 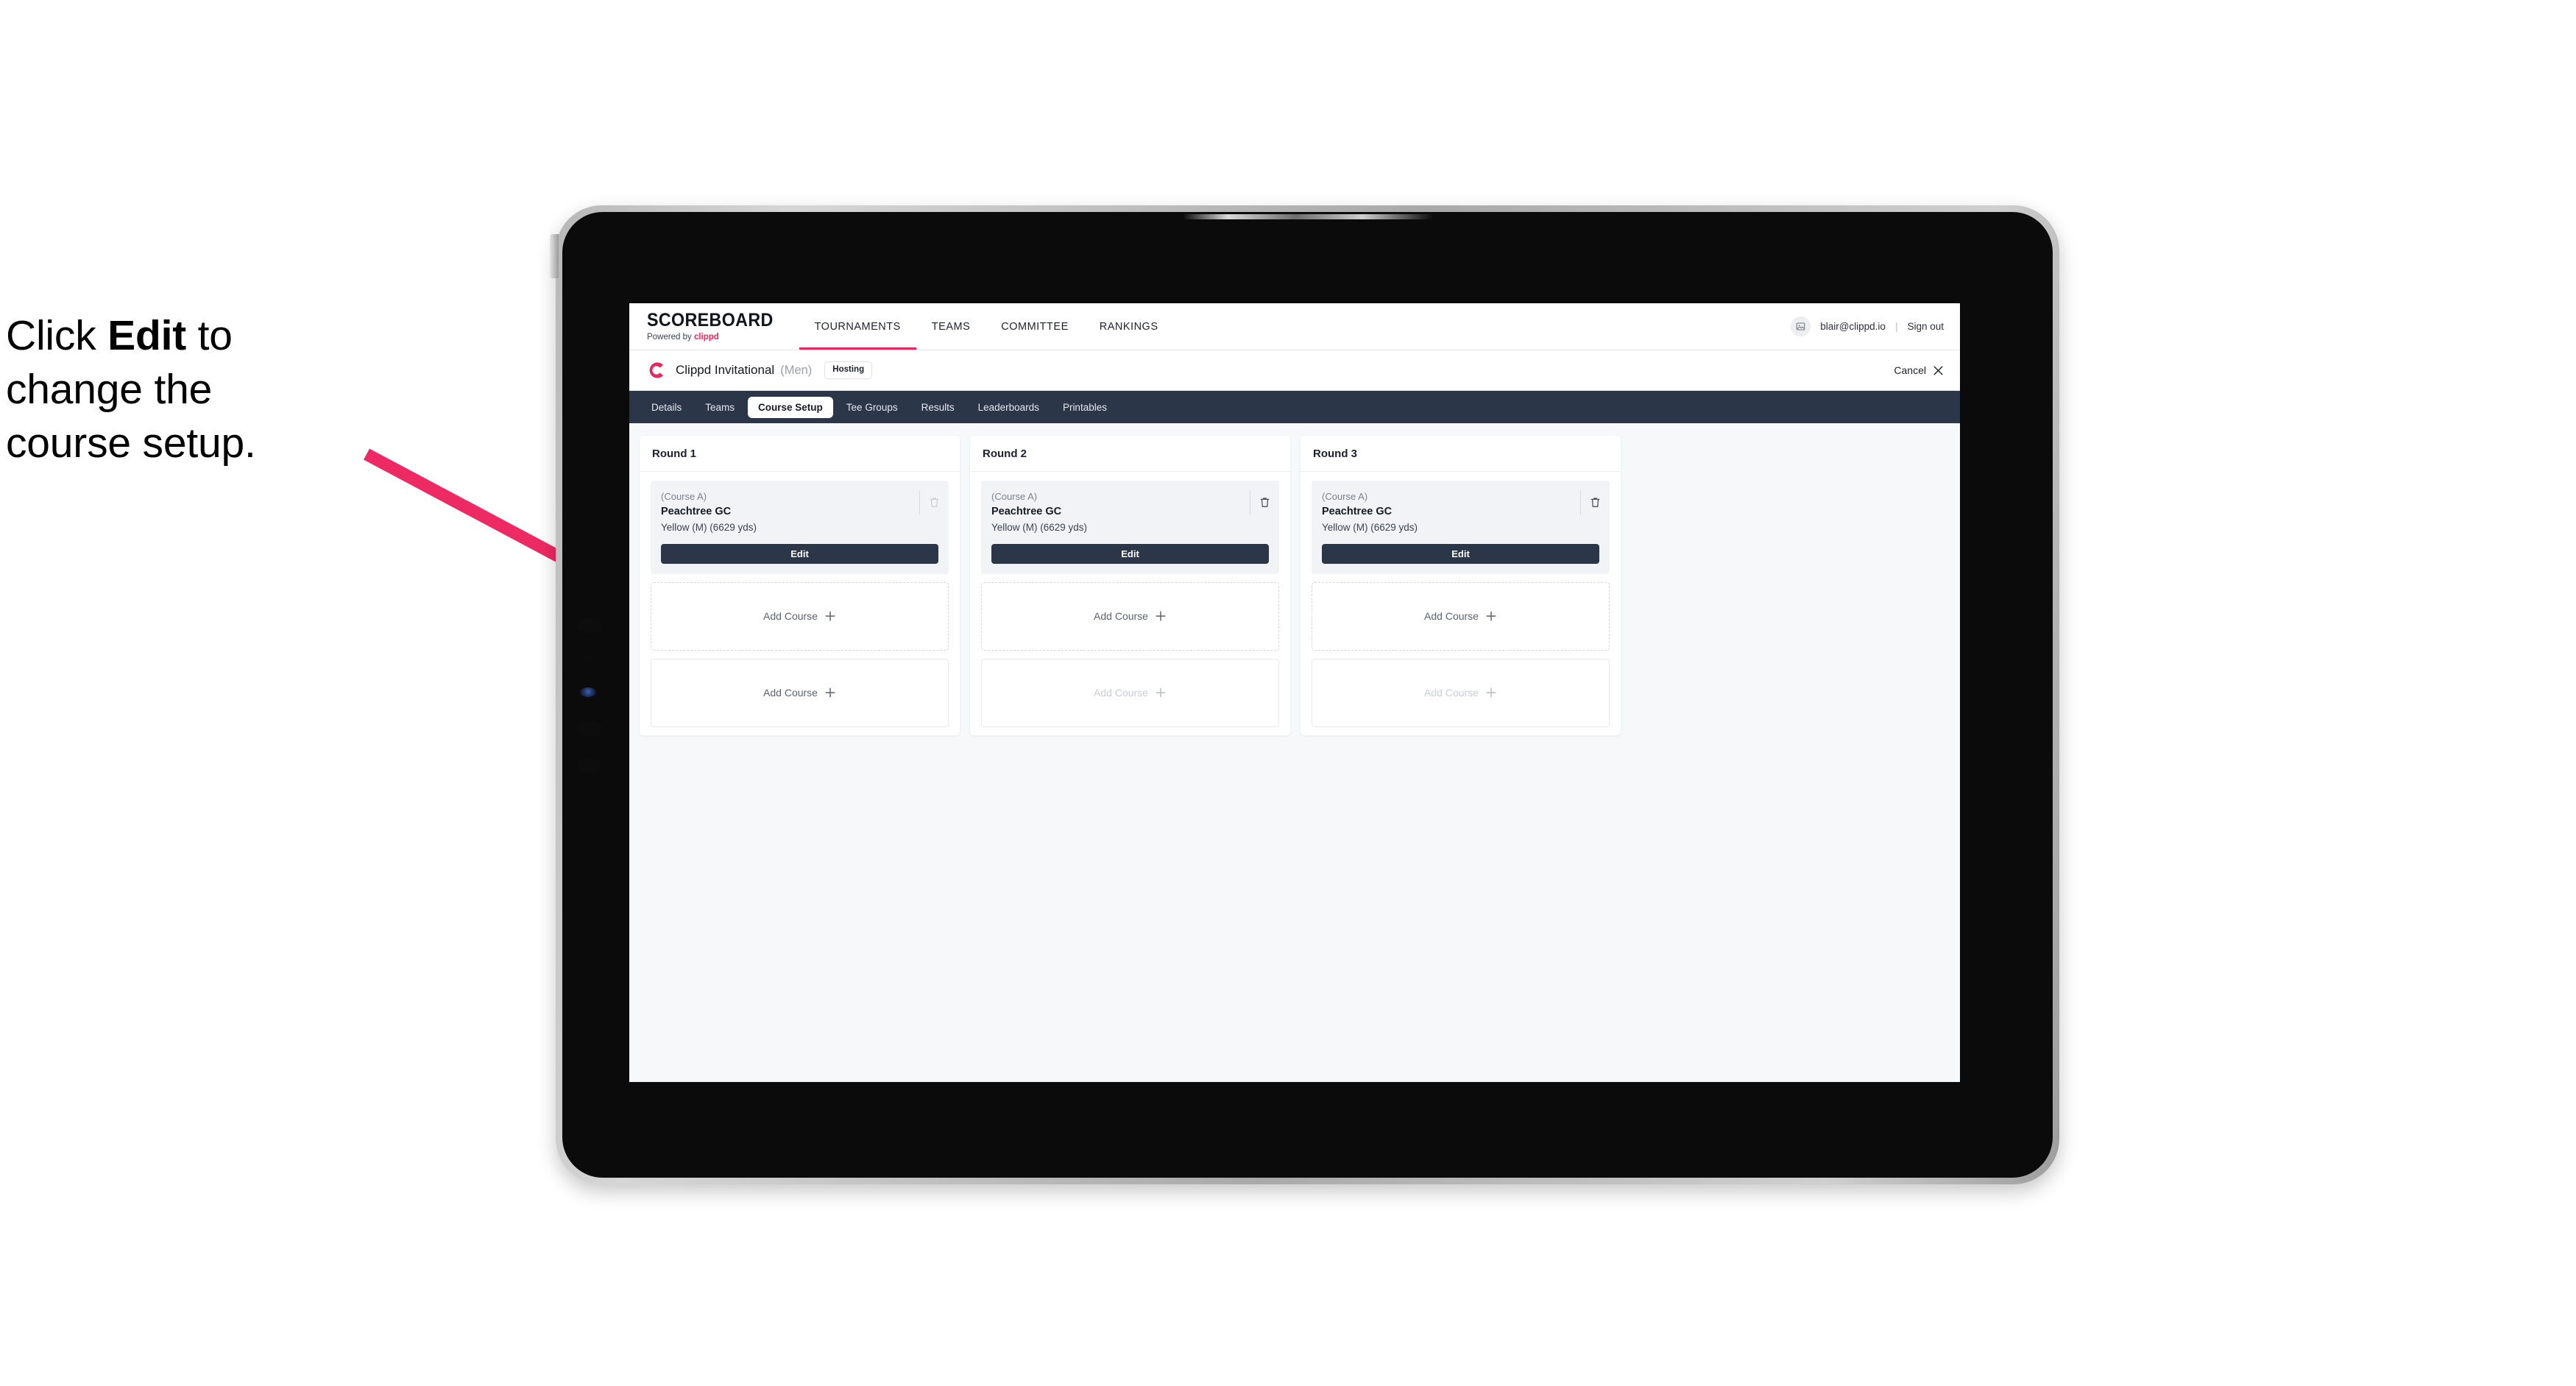 What do you see at coordinates (858, 326) in the screenshot?
I see `nav-item-tournaments: TOURNAMENTS` at bounding box center [858, 326].